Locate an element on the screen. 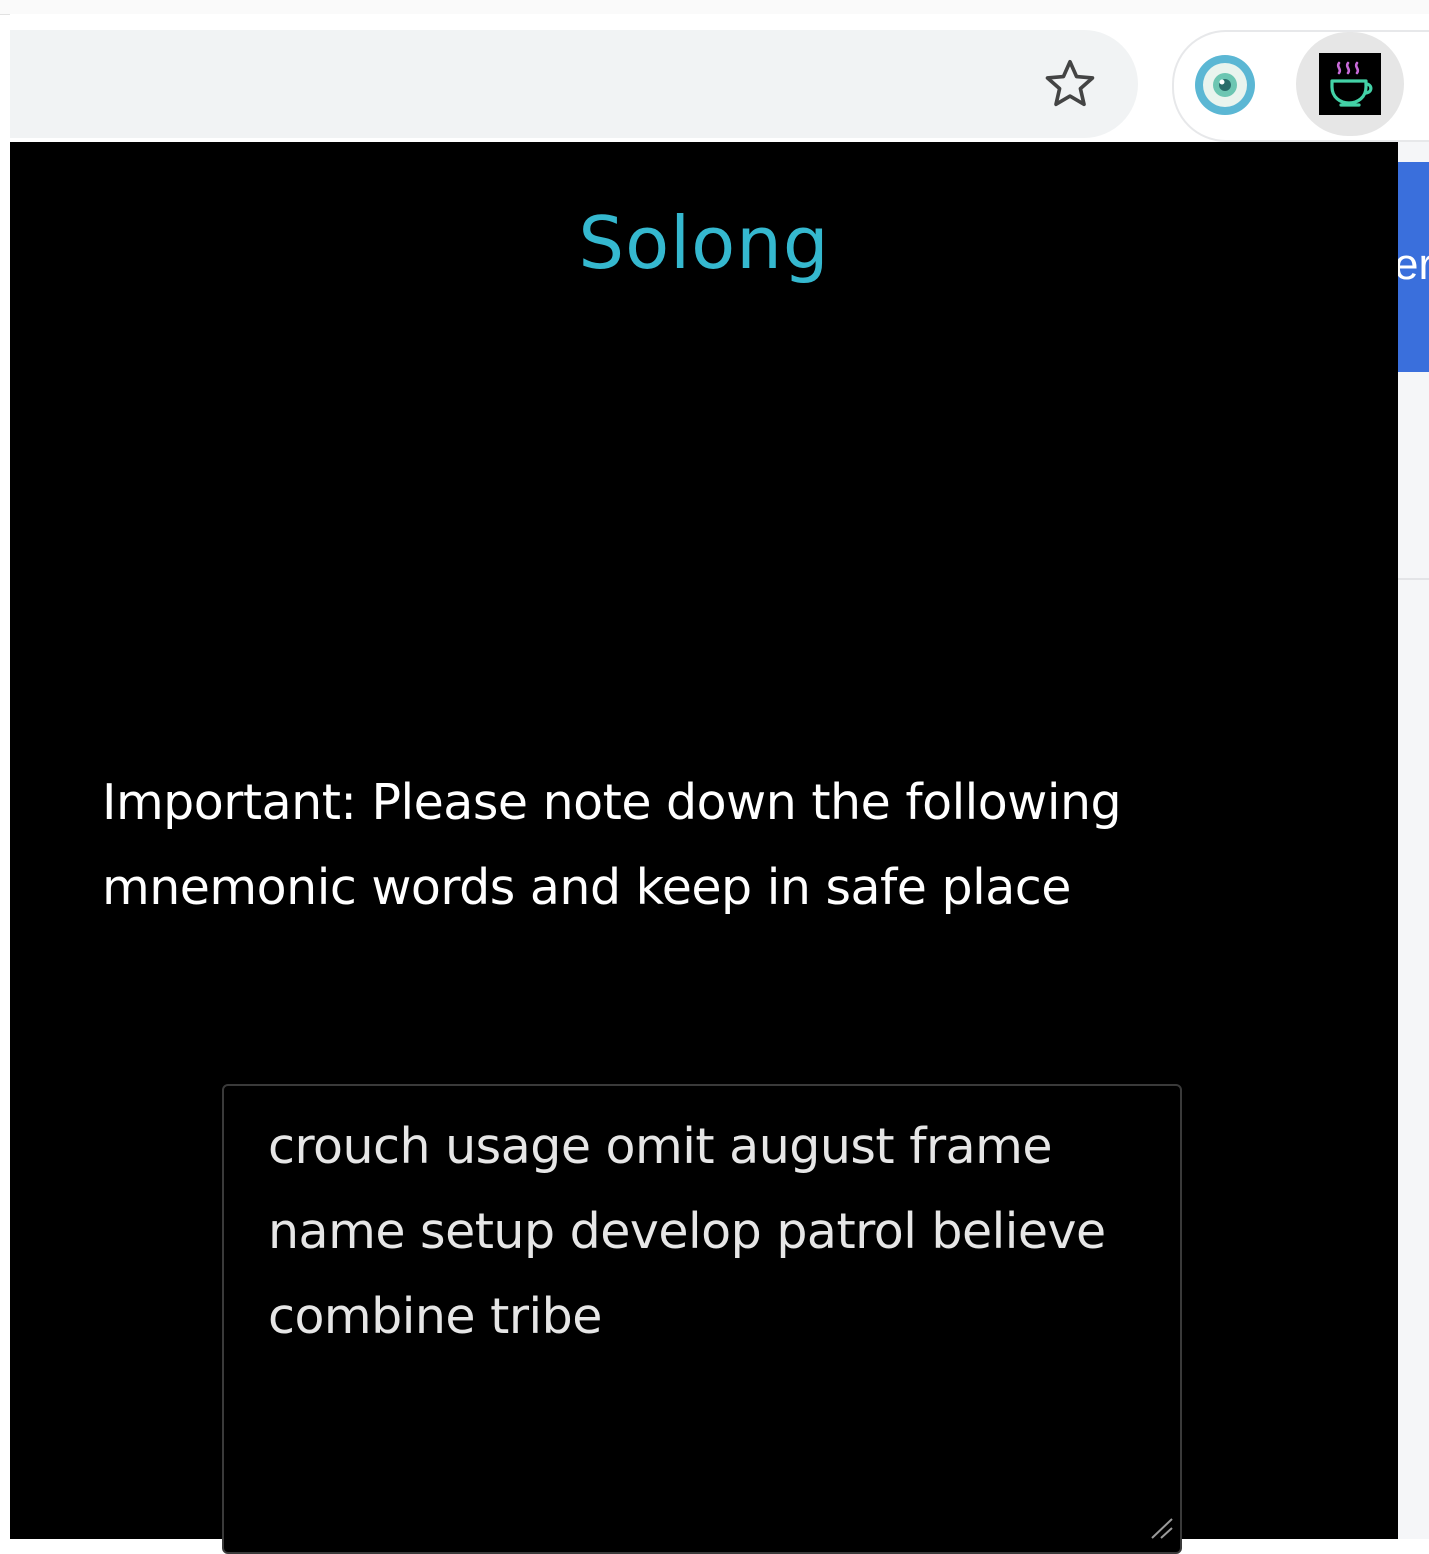 This screenshot has width=1429, height=1554. bookmark-star-icon is located at coordinates (1070, 84).